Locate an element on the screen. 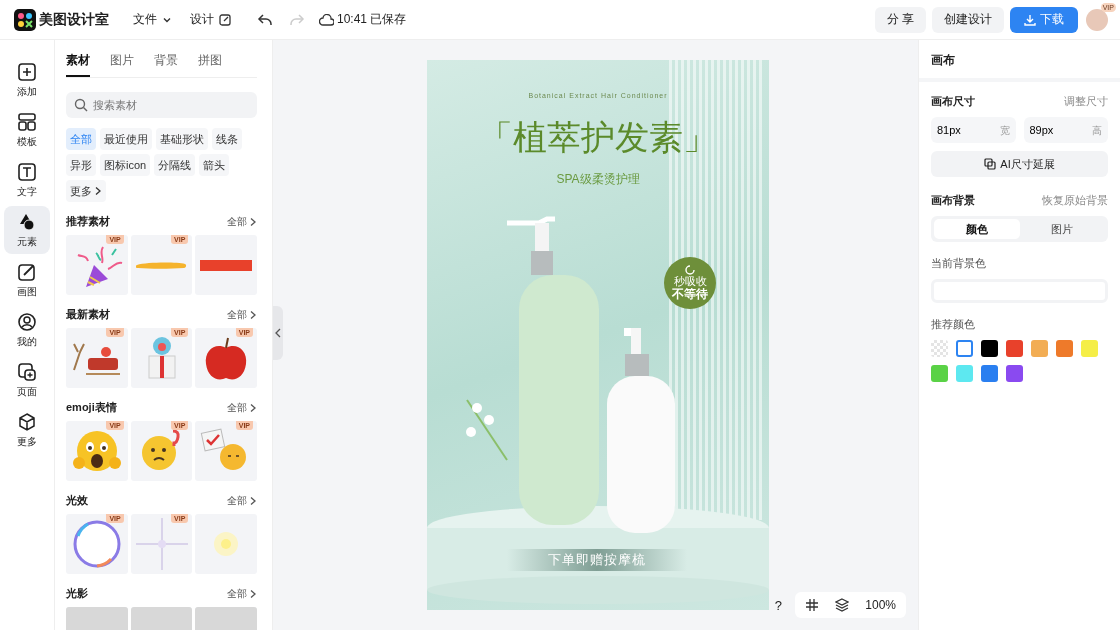 This screenshot has height=630, width=1120. sidebar-item: 我的 is located at coordinates (27, 330).